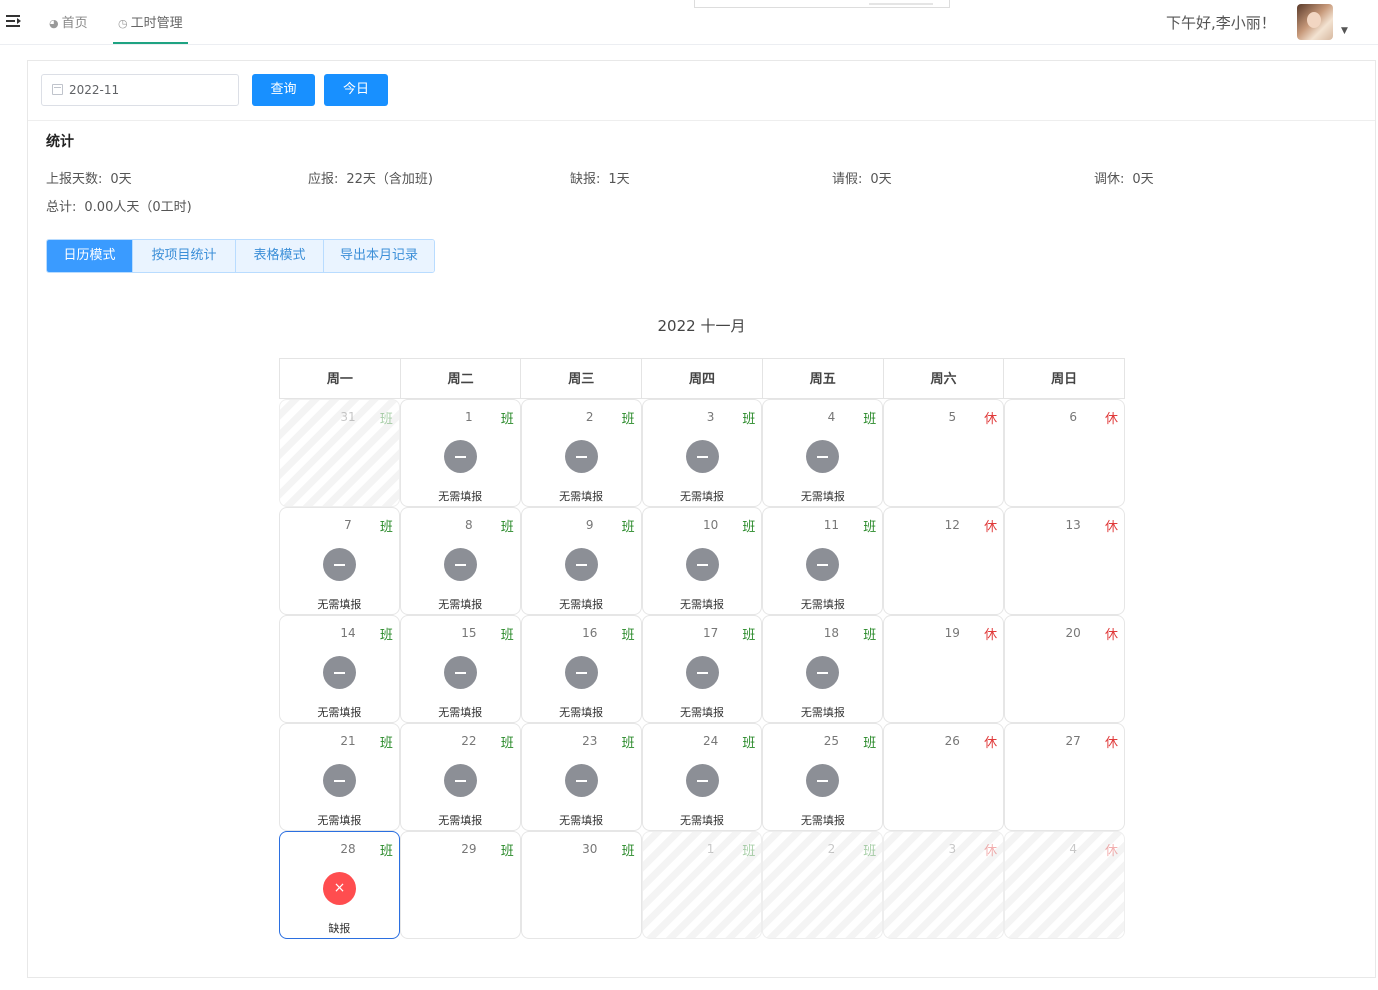 The width and height of the screenshot is (1378, 990). I want to click on calendar-day-cell: 12 休, so click(944, 561).